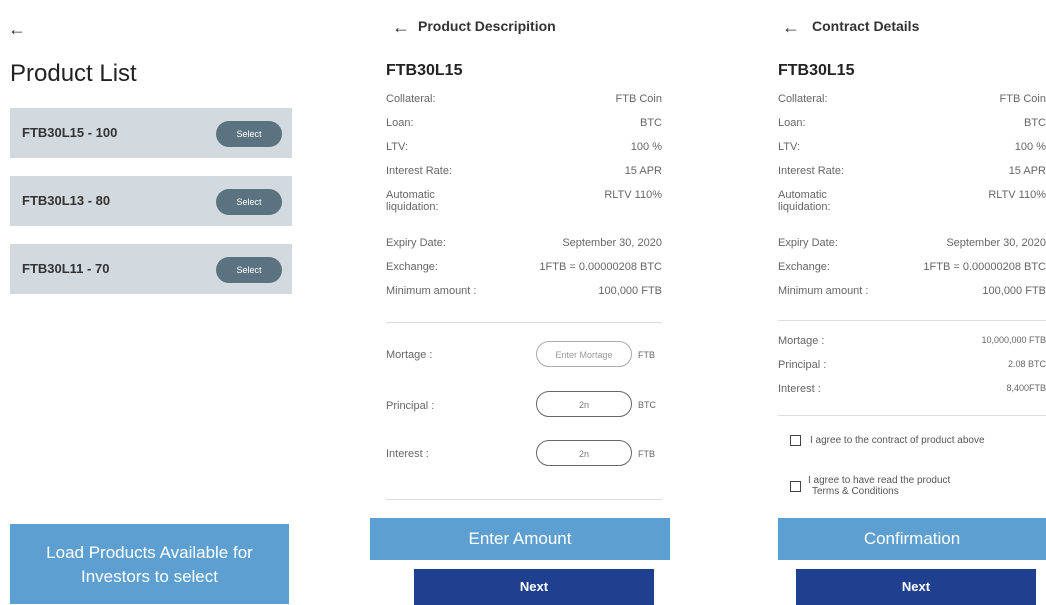 Image resolution: width=1046 pixels, height=605 pixels. What do you see at coordinates (1026, 388) in the screenshot?
I see `summary-value: 8,400FTB` at bounding box center [1026, 388].